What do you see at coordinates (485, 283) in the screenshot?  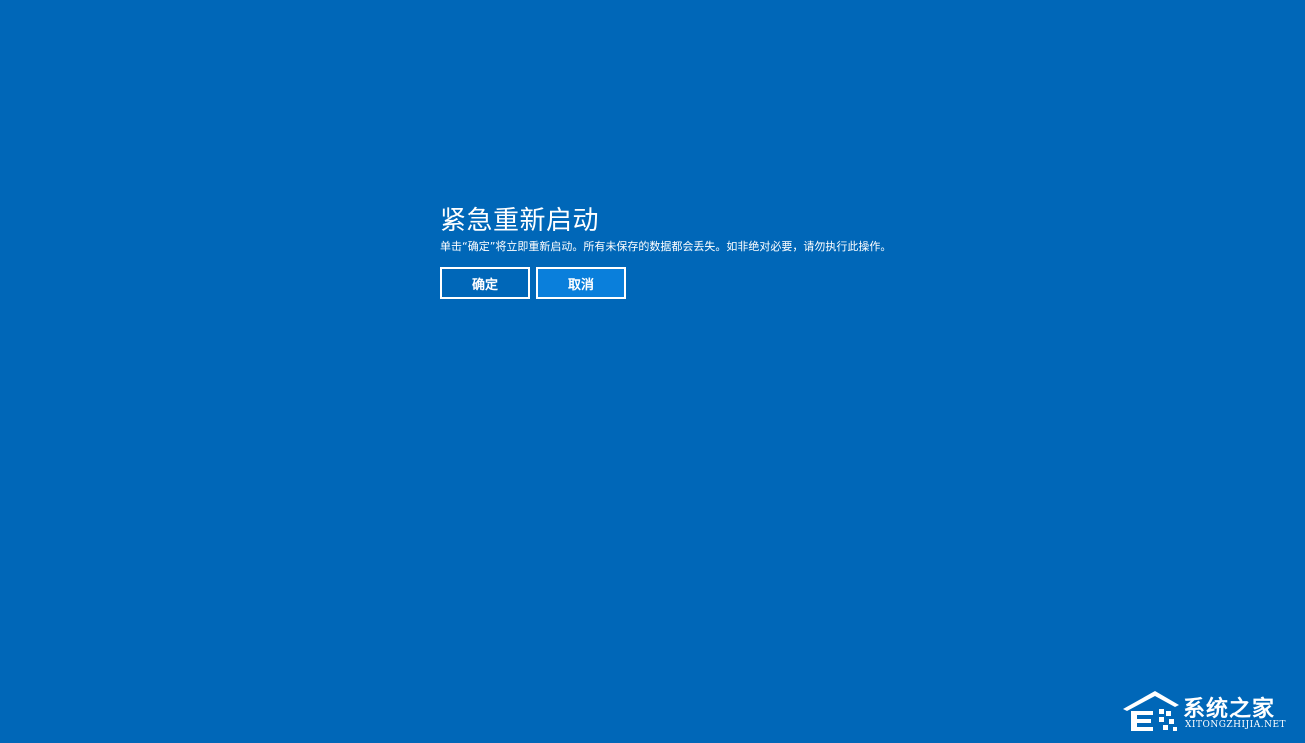 I see `ok-button: 确定` at bounding box center [485, 283].